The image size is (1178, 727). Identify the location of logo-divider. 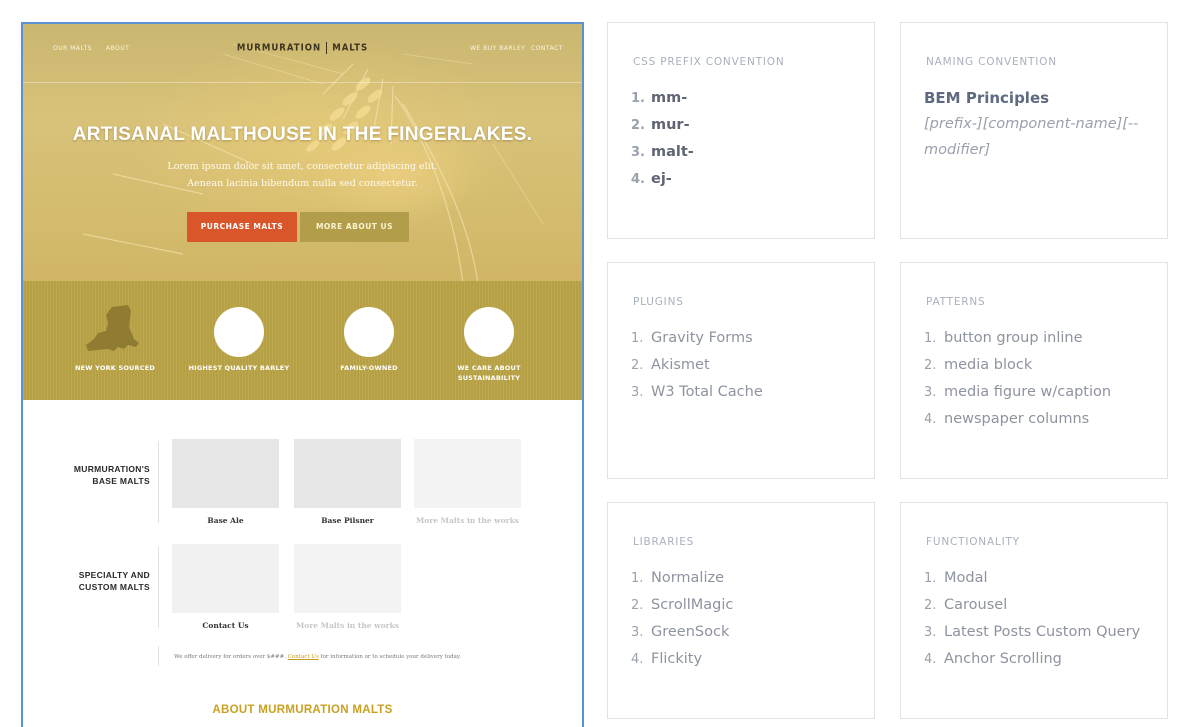
(327, 48).